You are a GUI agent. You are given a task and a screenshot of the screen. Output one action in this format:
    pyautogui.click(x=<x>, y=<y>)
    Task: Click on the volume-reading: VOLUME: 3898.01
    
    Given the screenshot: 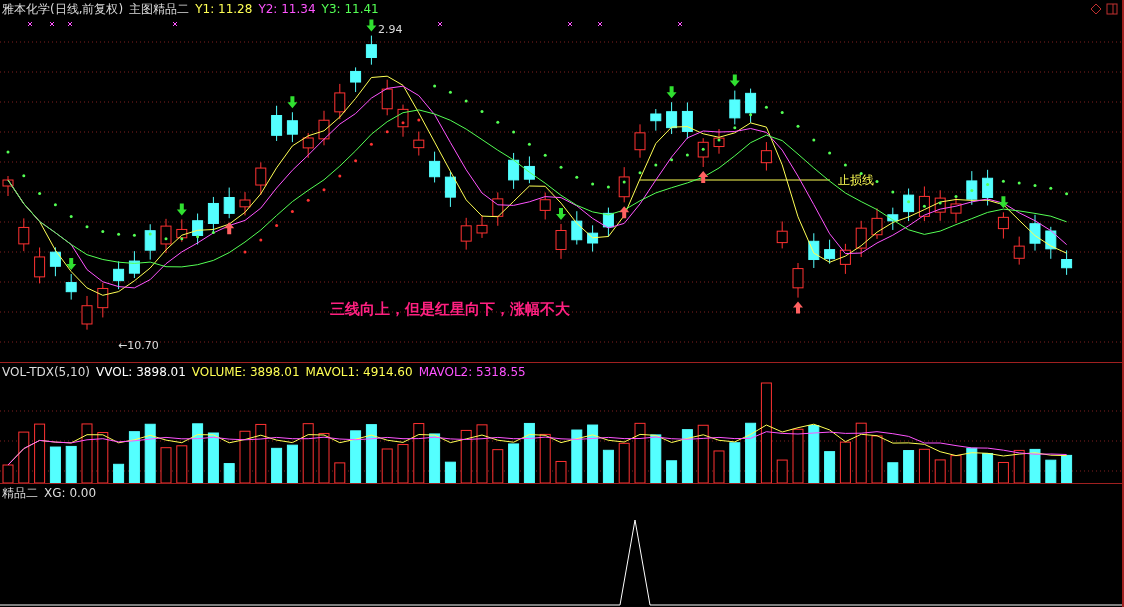 What is the action you would take?
    pyautogui.click(x=245, y=372)
    